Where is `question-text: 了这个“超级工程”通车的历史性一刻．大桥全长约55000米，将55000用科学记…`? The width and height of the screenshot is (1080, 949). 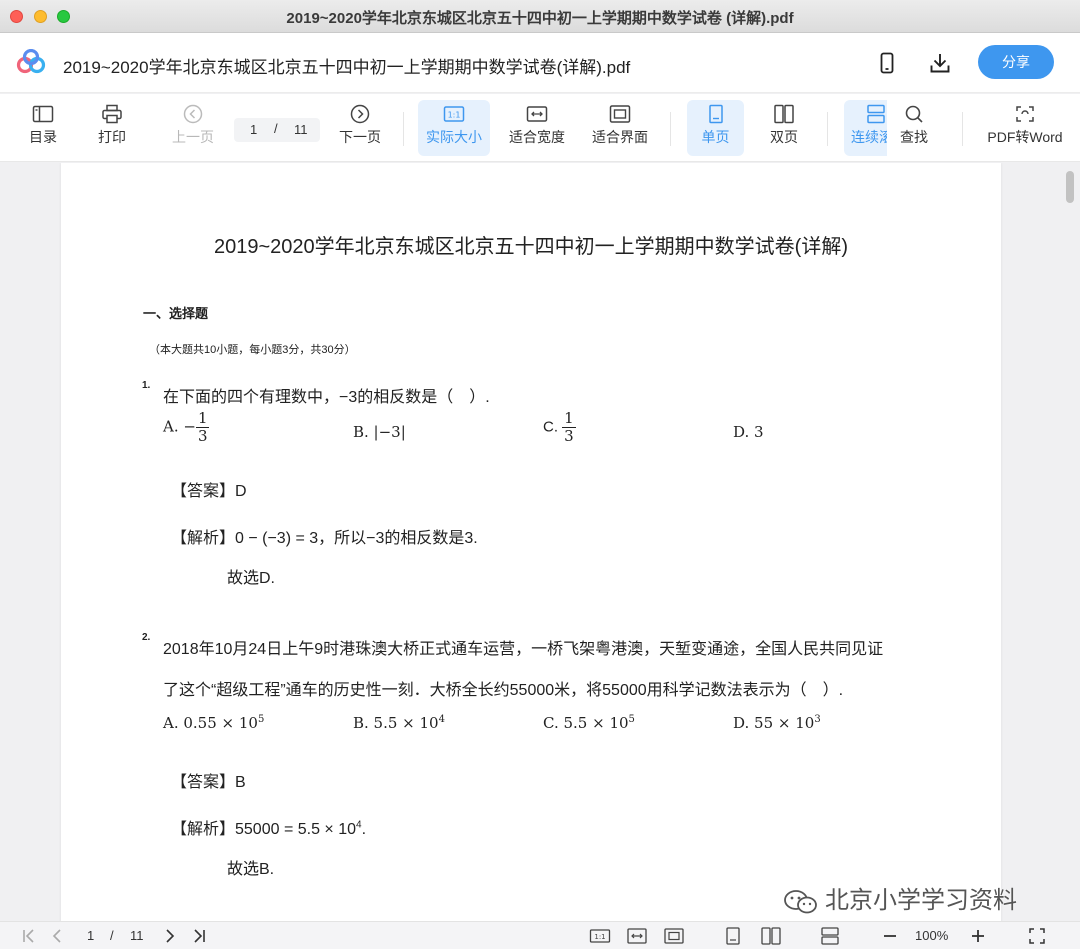 question-text: 了这个“超级工程”通车的历史性一刻．大桥全长约55000米，将55000用科学记… is located at coordinates (503, 690).